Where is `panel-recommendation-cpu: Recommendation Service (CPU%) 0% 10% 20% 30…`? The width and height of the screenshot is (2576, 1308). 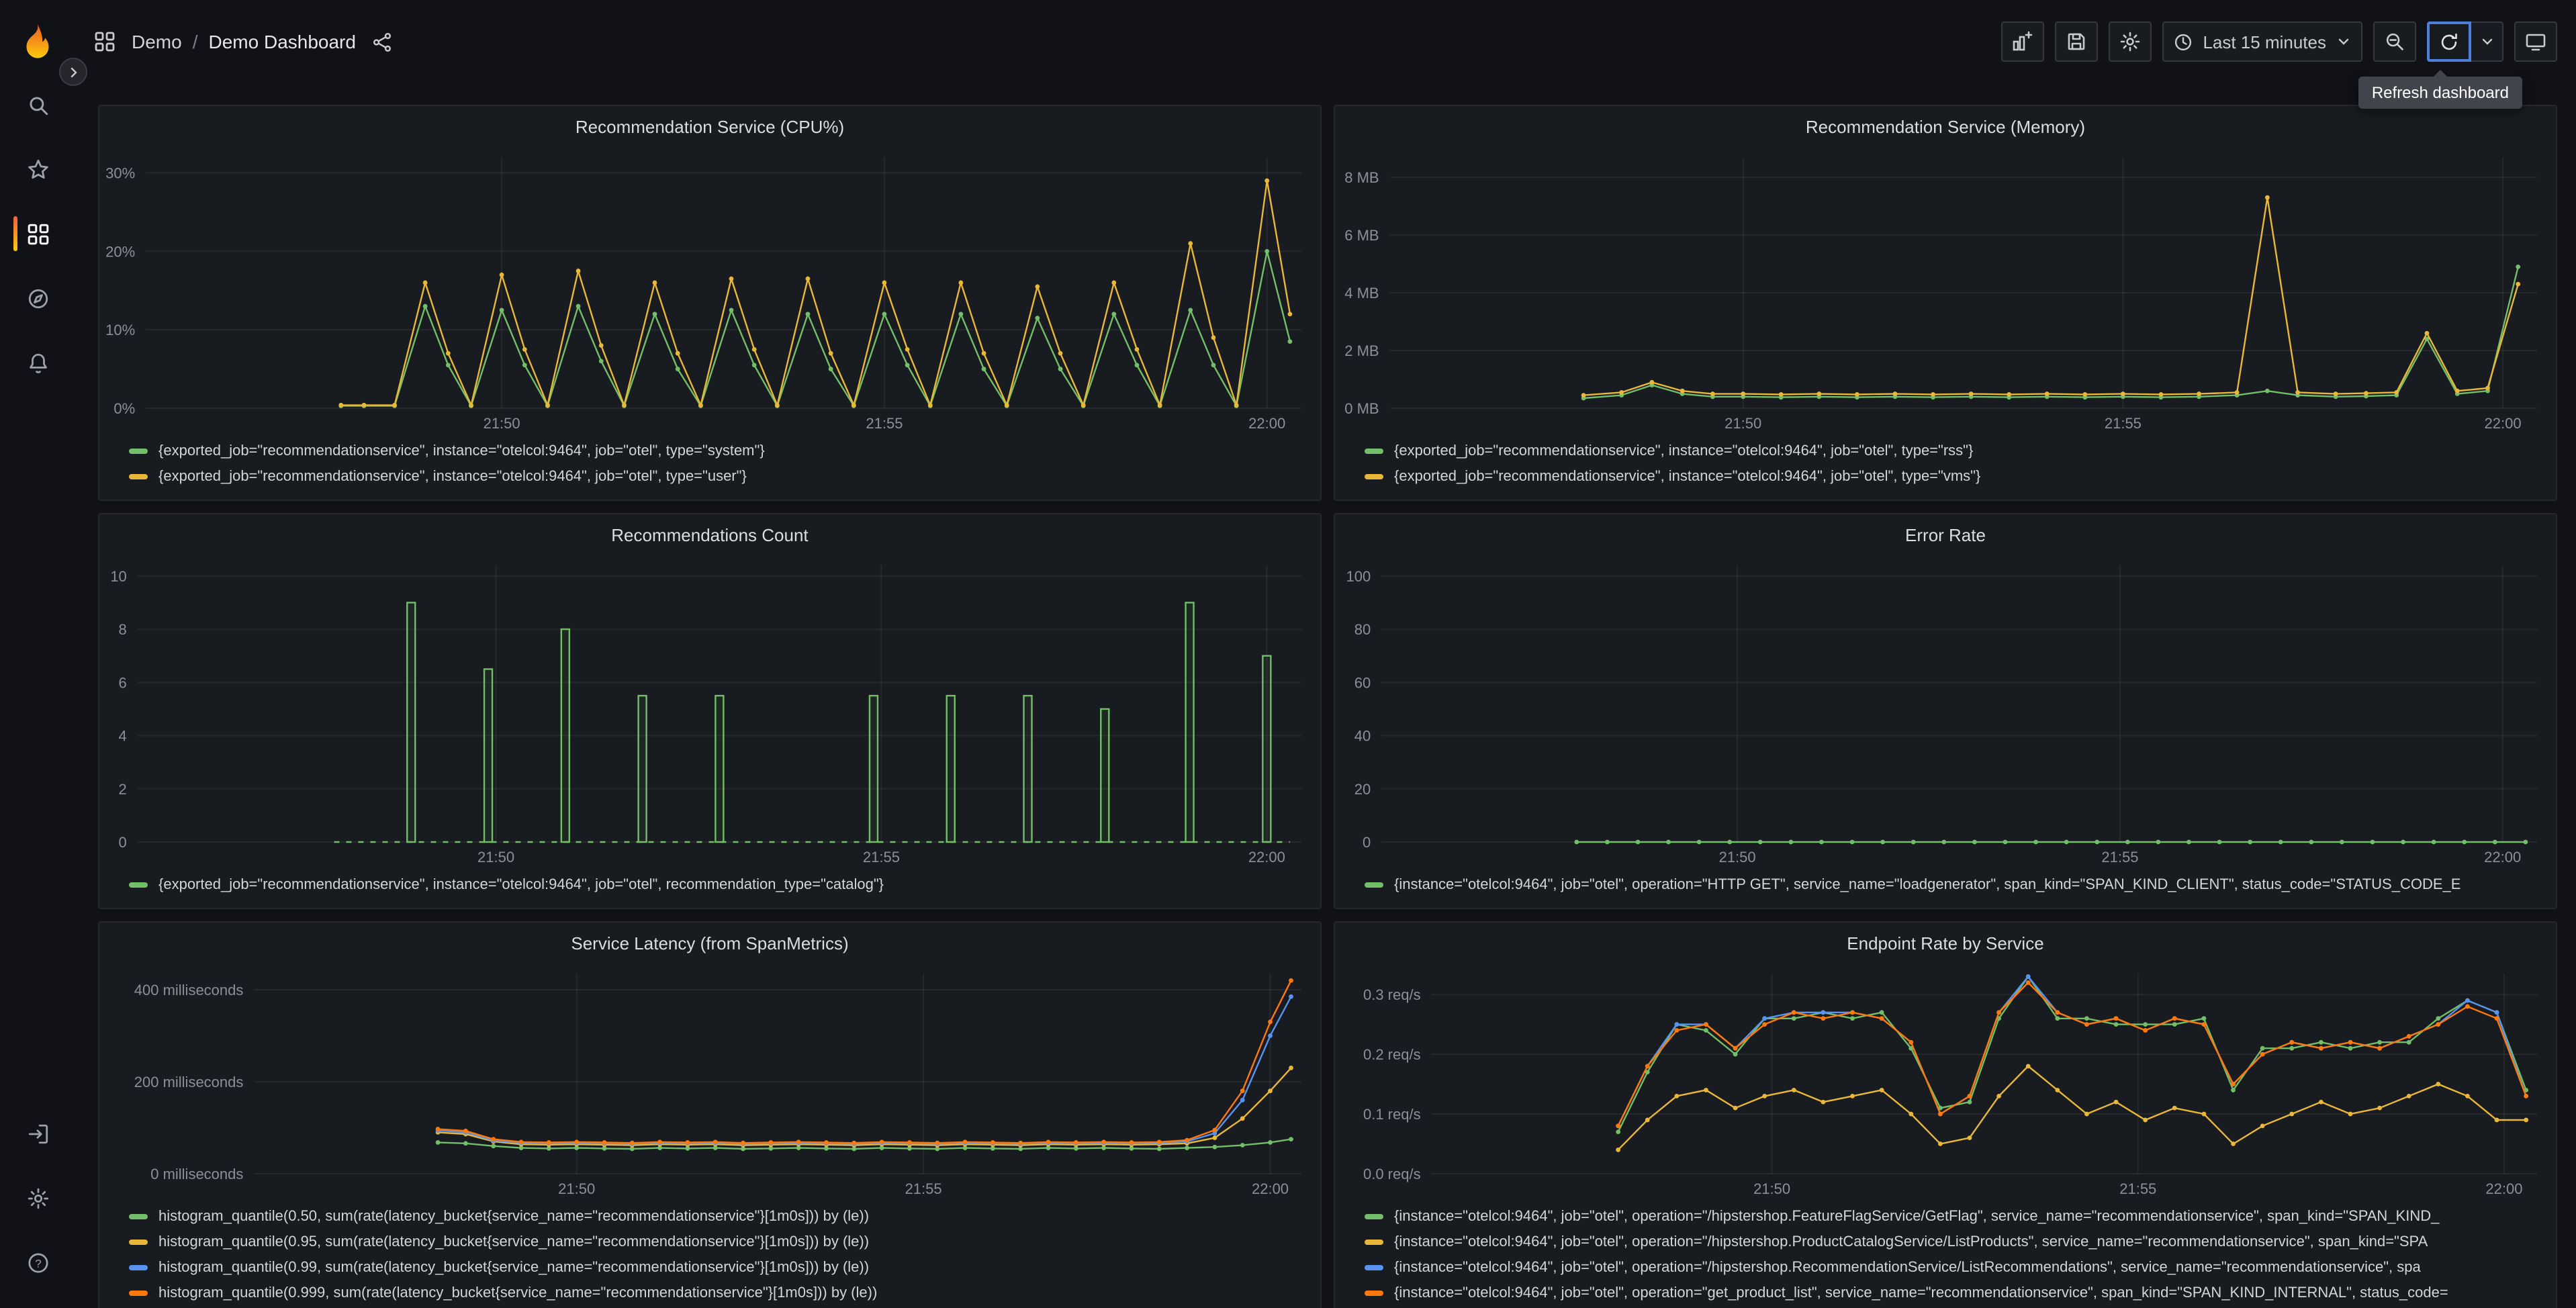 panel-recommendation-cpu: Recommendation Service (CPU%) 0% 10% 20% 30… is located at coordinates (710, 303).